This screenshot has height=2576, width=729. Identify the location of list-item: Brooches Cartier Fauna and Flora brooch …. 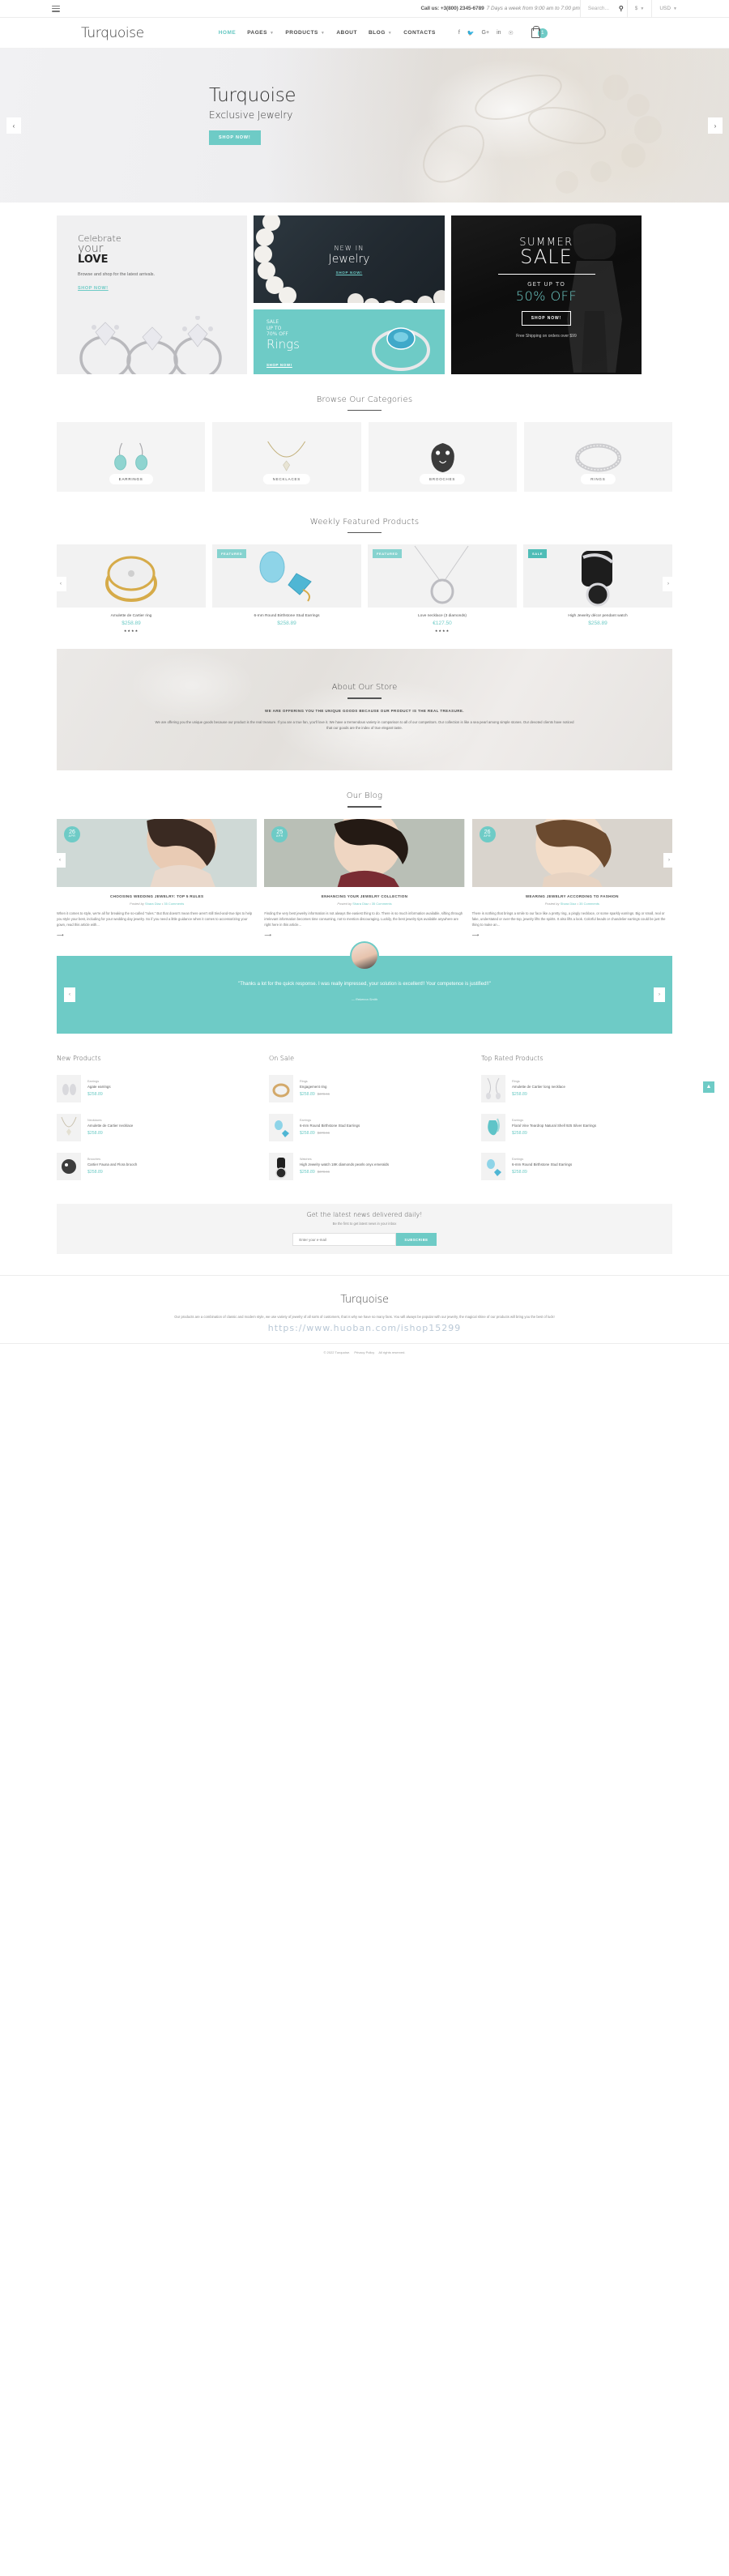
(152, 1166).